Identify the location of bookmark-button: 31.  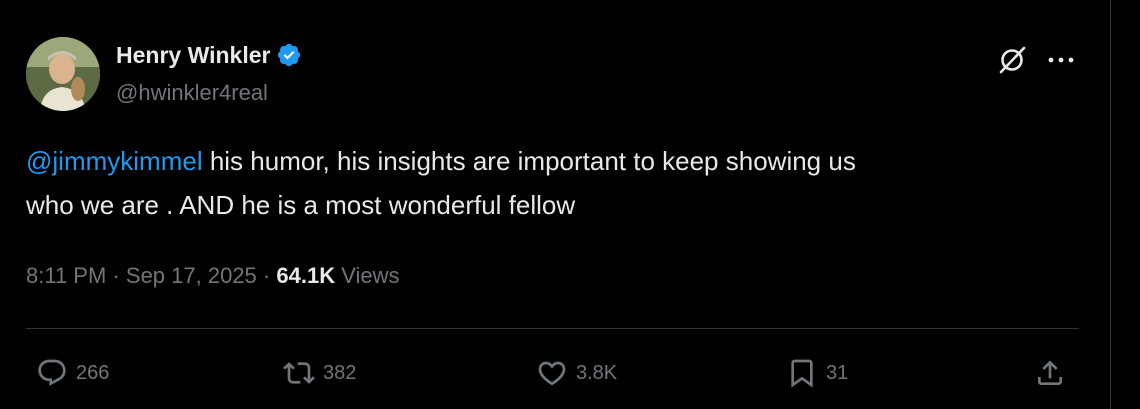
(817, 373).